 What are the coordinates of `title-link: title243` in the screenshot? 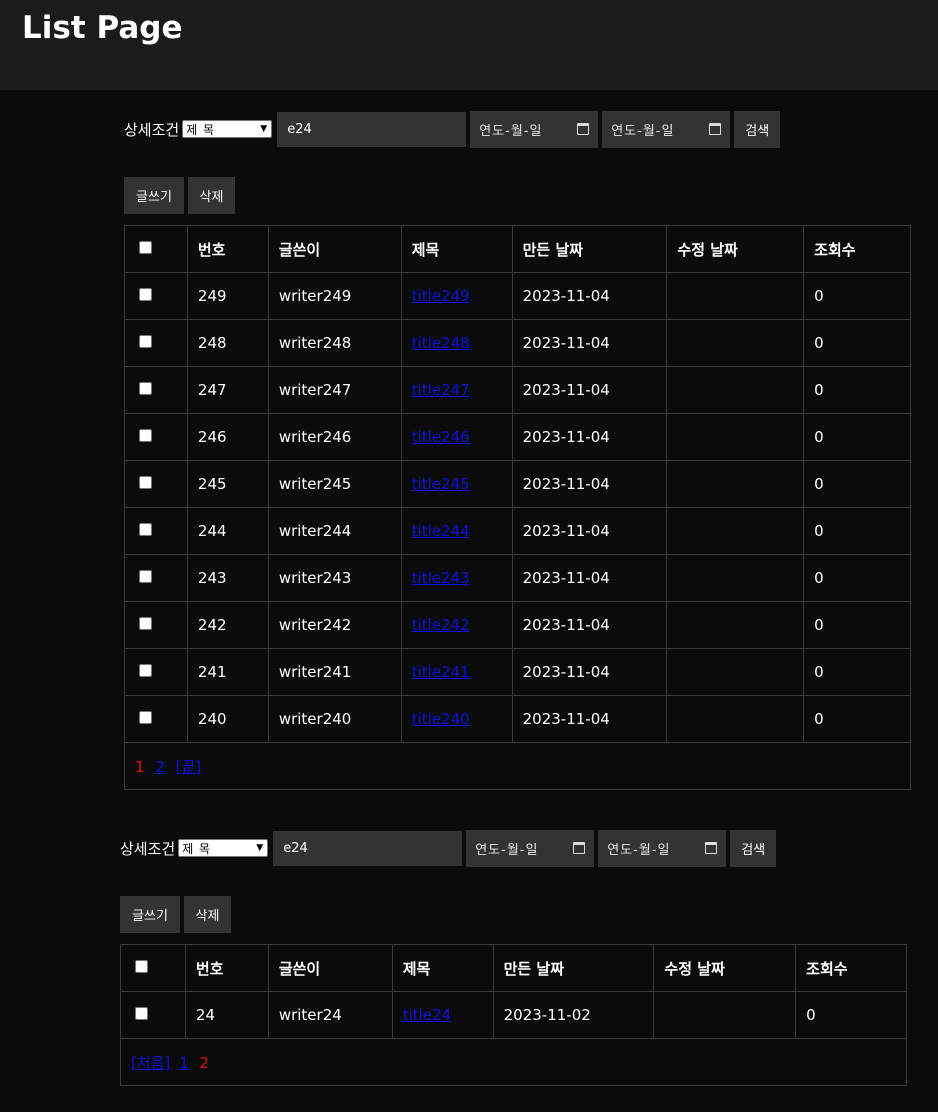 It's located at (441, 578).